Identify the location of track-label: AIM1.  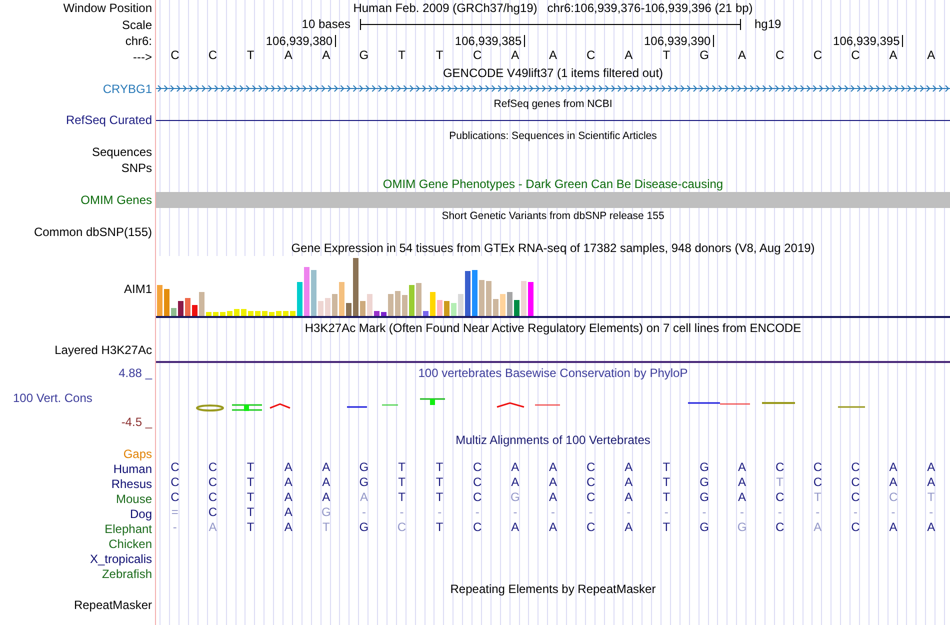
(138, 289).